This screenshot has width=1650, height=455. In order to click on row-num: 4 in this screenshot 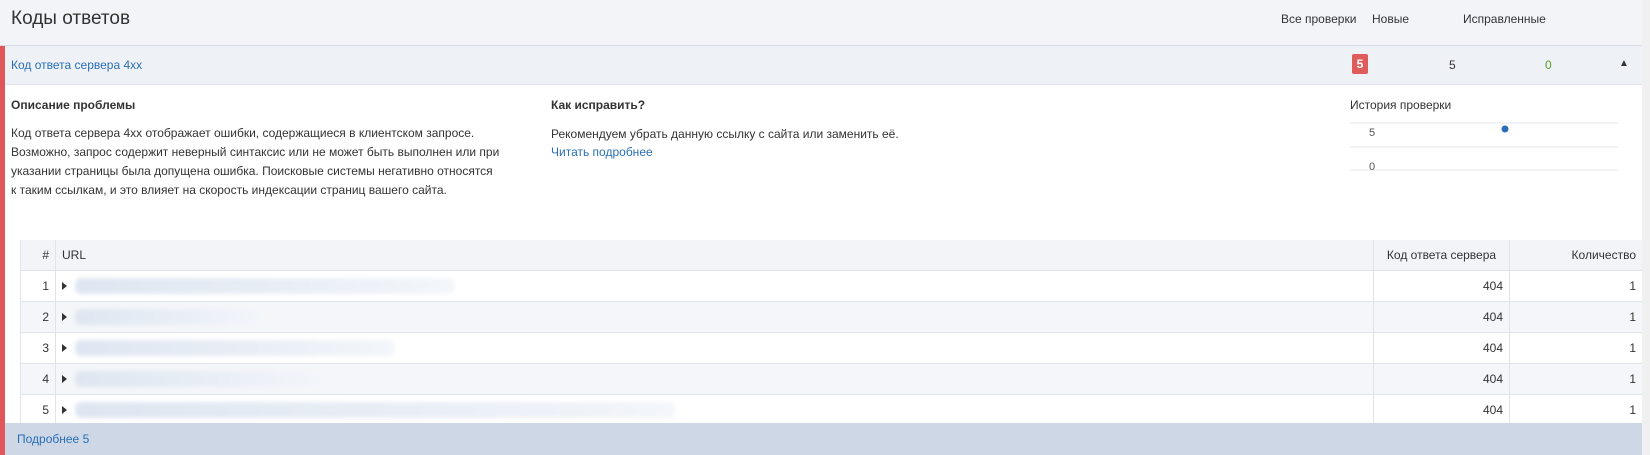, I will do `click(38, 379)`.